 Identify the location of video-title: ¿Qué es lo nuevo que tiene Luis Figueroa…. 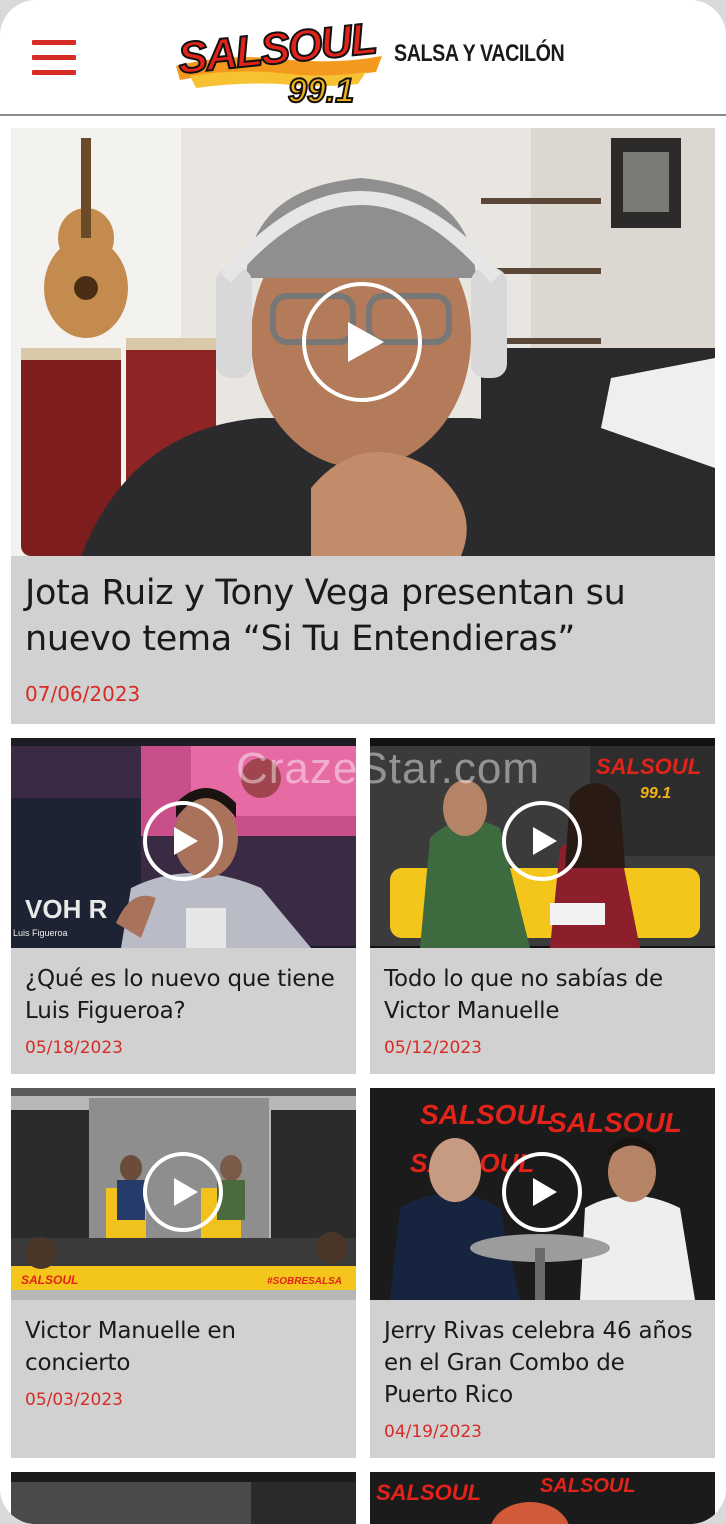
(185, 995).